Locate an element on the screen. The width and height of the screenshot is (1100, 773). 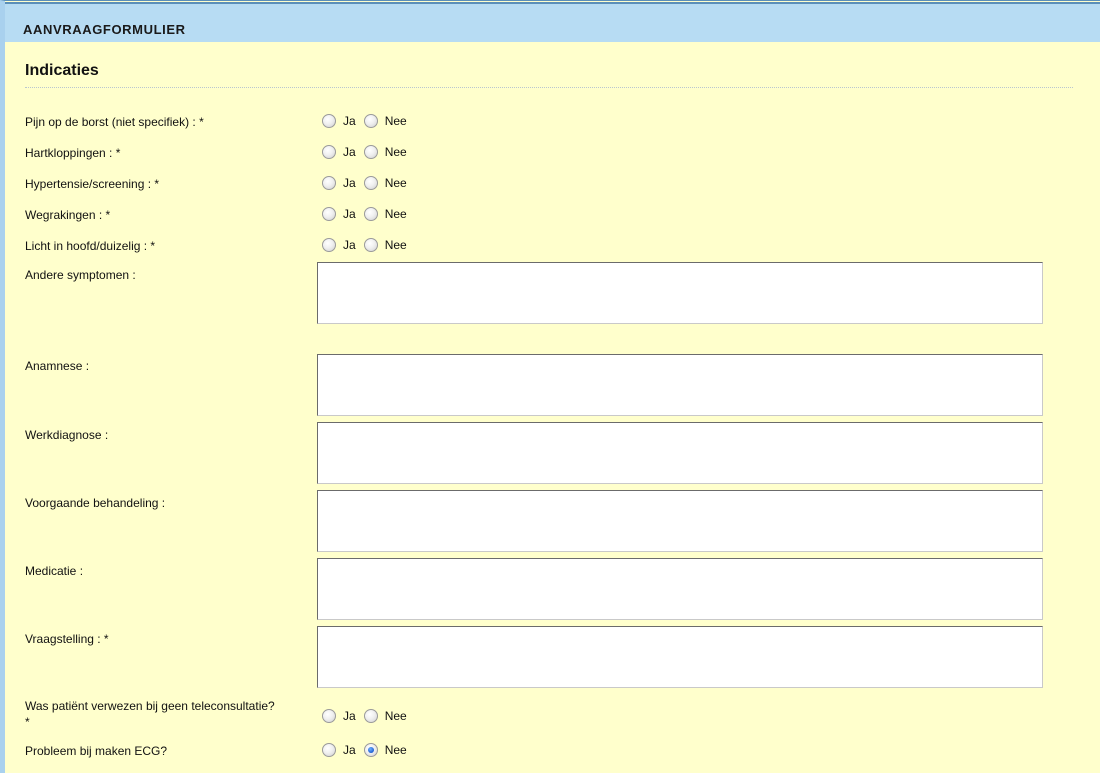
radio-verwezen-nee is located at coordinates (370, 716).